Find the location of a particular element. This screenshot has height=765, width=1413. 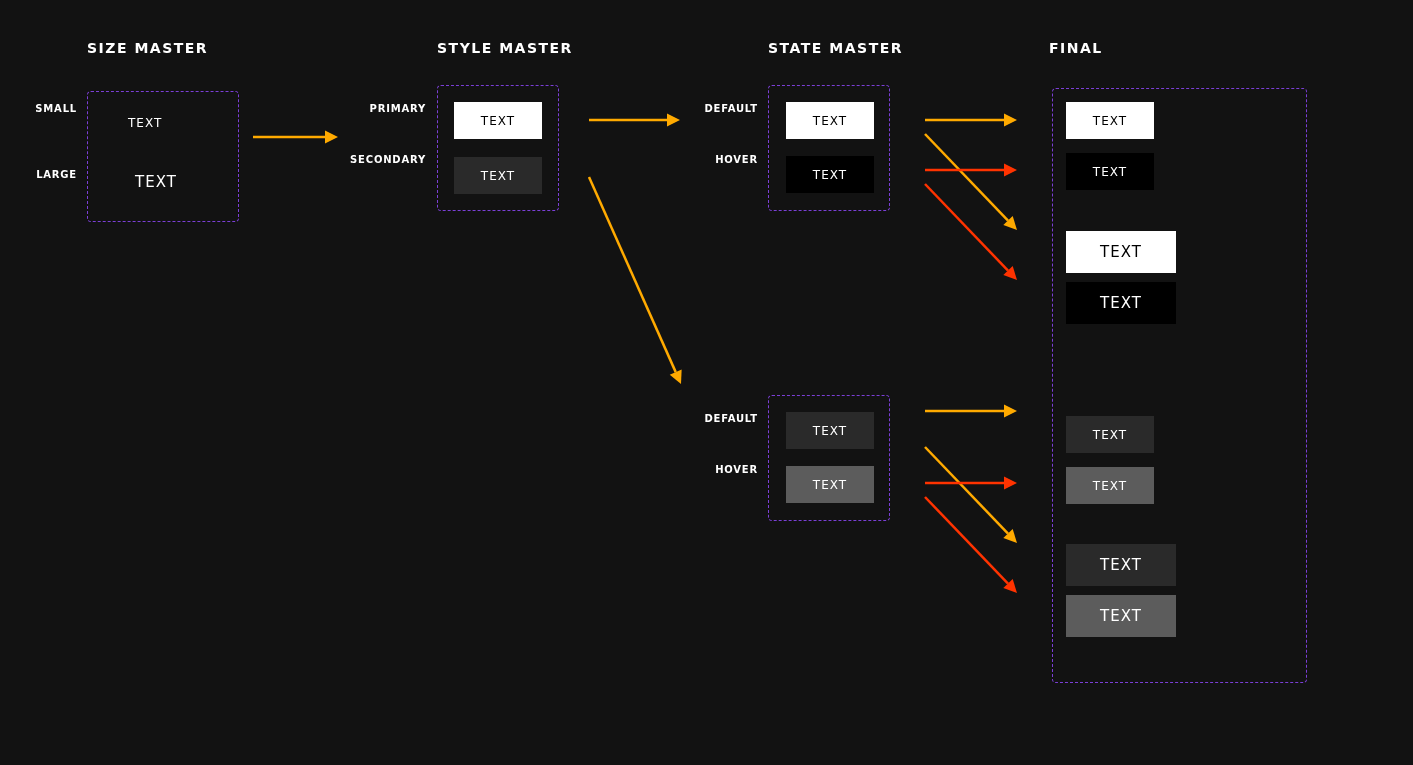

row-label: SMALL is located at coordinates (55, 108).